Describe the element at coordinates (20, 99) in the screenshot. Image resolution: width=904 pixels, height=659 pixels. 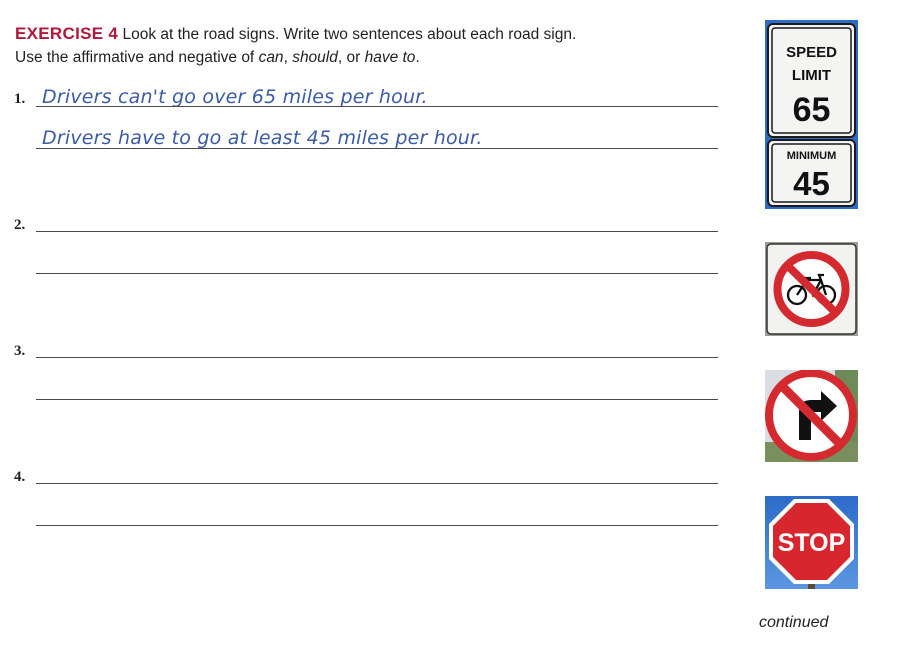
I see `item-number-1: 1.` at that location.